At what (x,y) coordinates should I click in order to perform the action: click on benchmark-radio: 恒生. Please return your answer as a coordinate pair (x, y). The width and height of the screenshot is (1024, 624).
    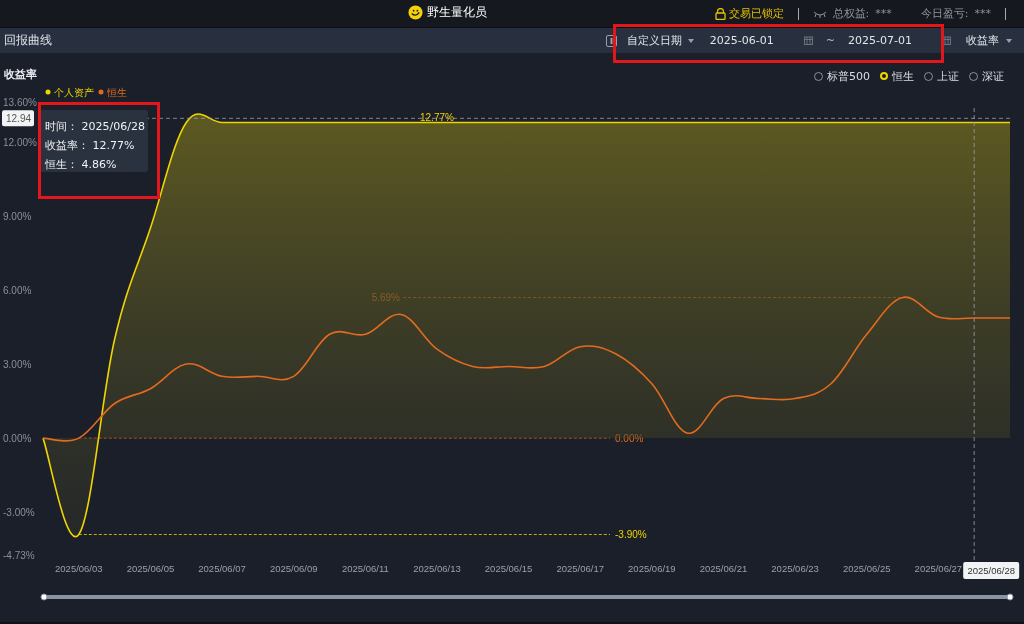
    Looking at the image, I should click on (897, 76).